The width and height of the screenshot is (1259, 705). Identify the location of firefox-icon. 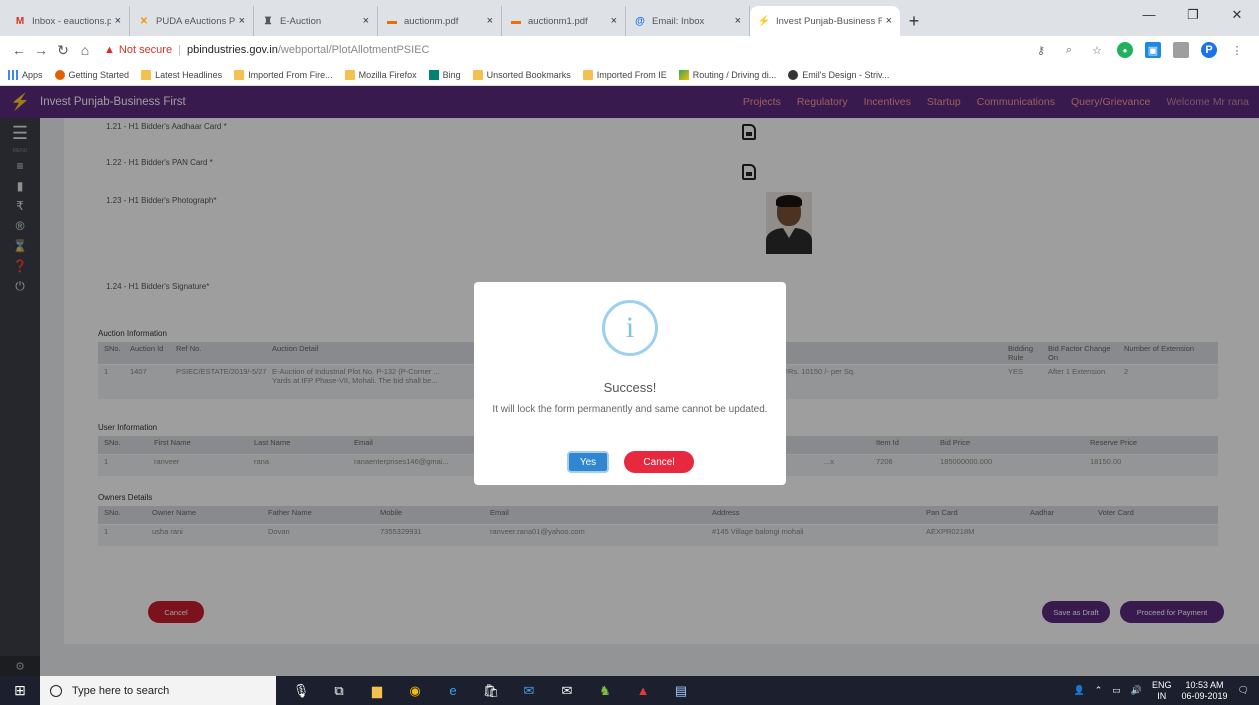
(59, 74).